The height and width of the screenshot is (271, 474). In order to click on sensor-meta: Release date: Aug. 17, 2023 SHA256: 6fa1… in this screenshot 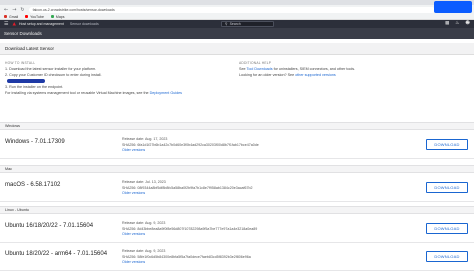, I will do `click(267, 145)`.